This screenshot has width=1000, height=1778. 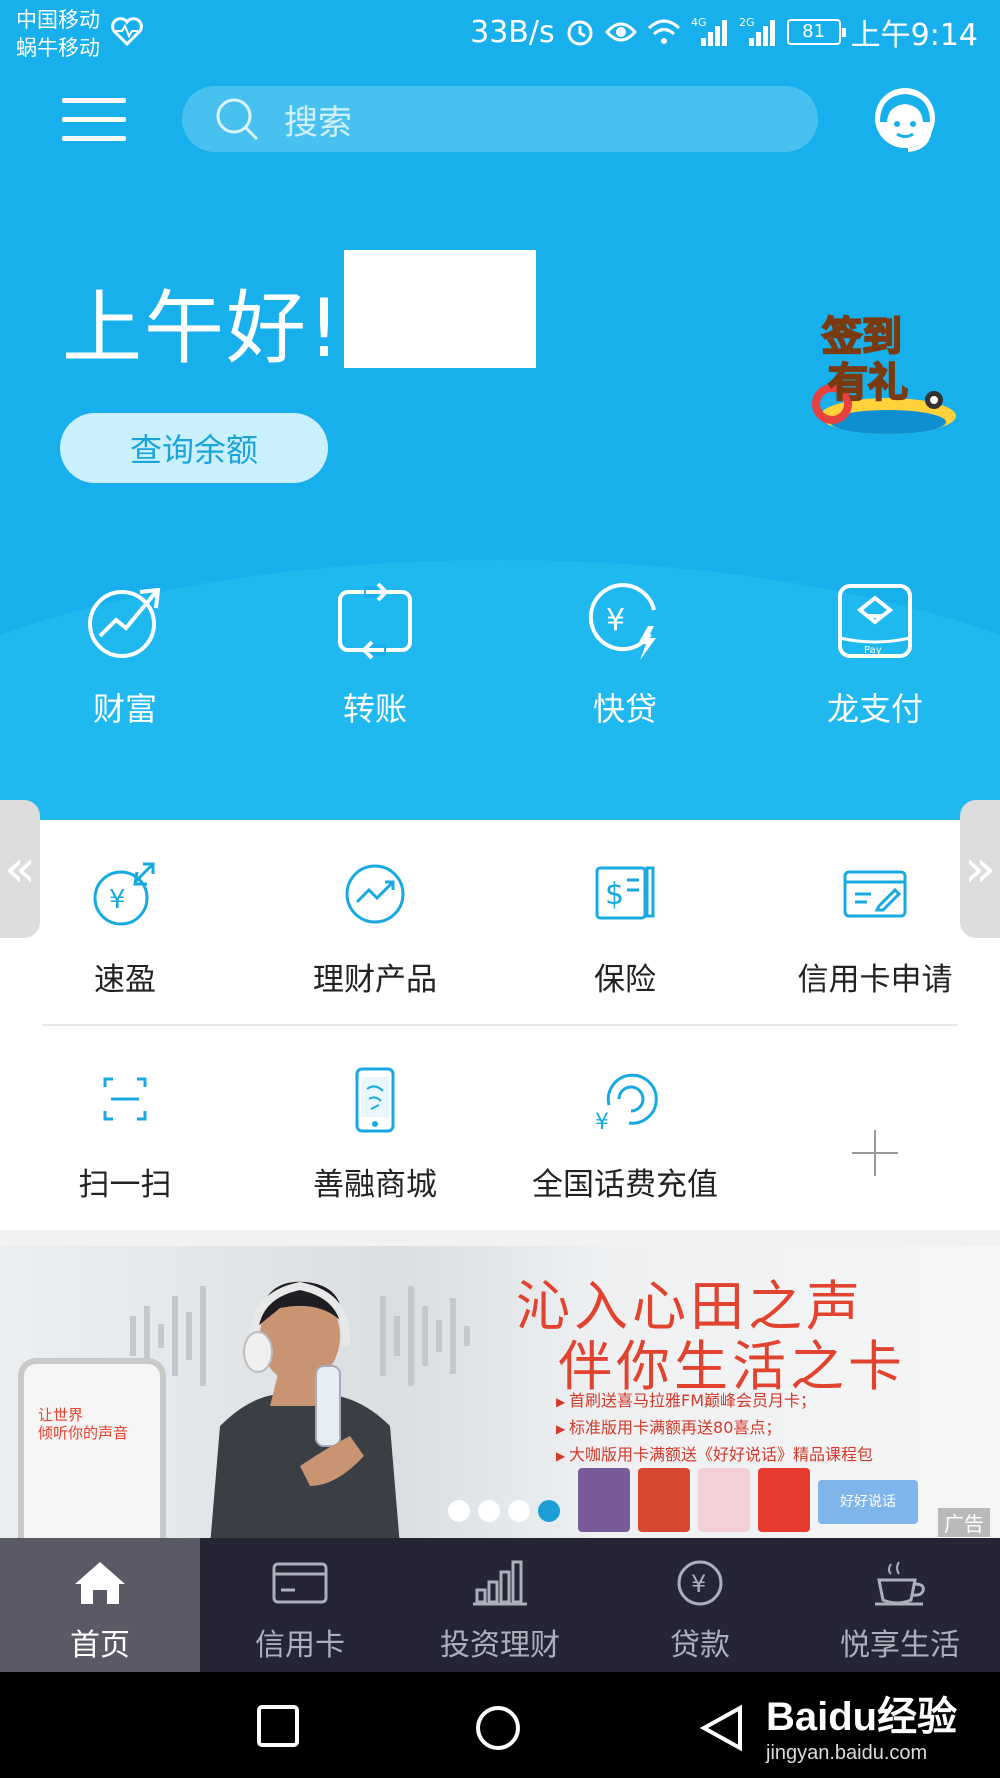 I want to click on carousel-dot-active, so click(x=549, y=1511).